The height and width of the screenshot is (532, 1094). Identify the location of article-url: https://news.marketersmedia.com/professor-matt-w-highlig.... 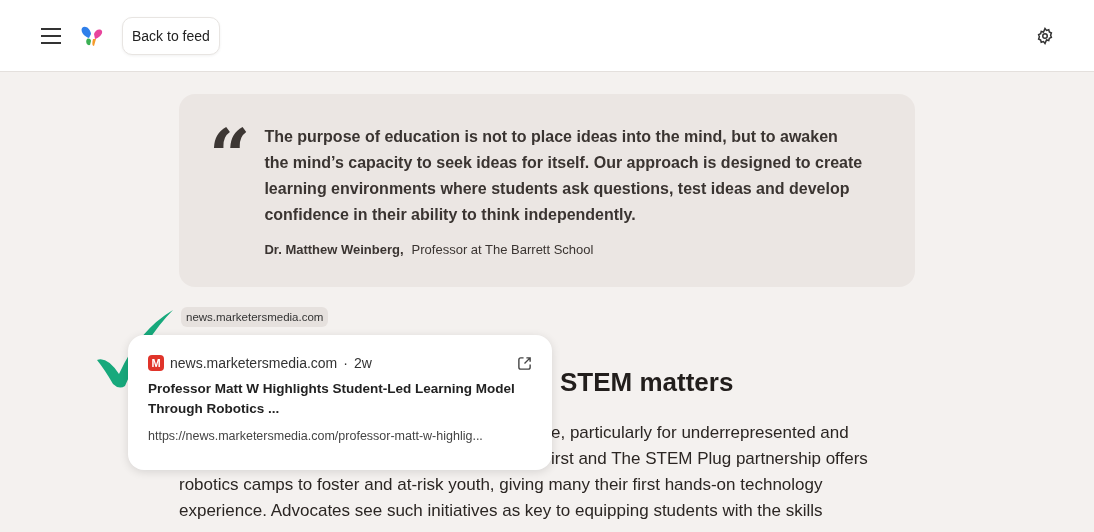
(340, 436).